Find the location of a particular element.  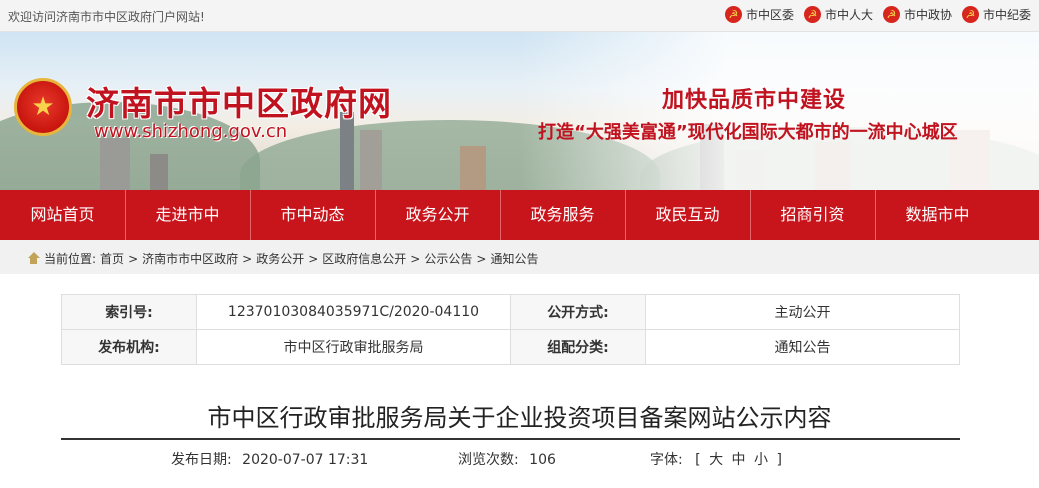

top-bar: 欢迎访问济南市市中区政府门户网站! 市中区委 市中人大 市中政协 市中纪委 is located at coordinates (519, 16).